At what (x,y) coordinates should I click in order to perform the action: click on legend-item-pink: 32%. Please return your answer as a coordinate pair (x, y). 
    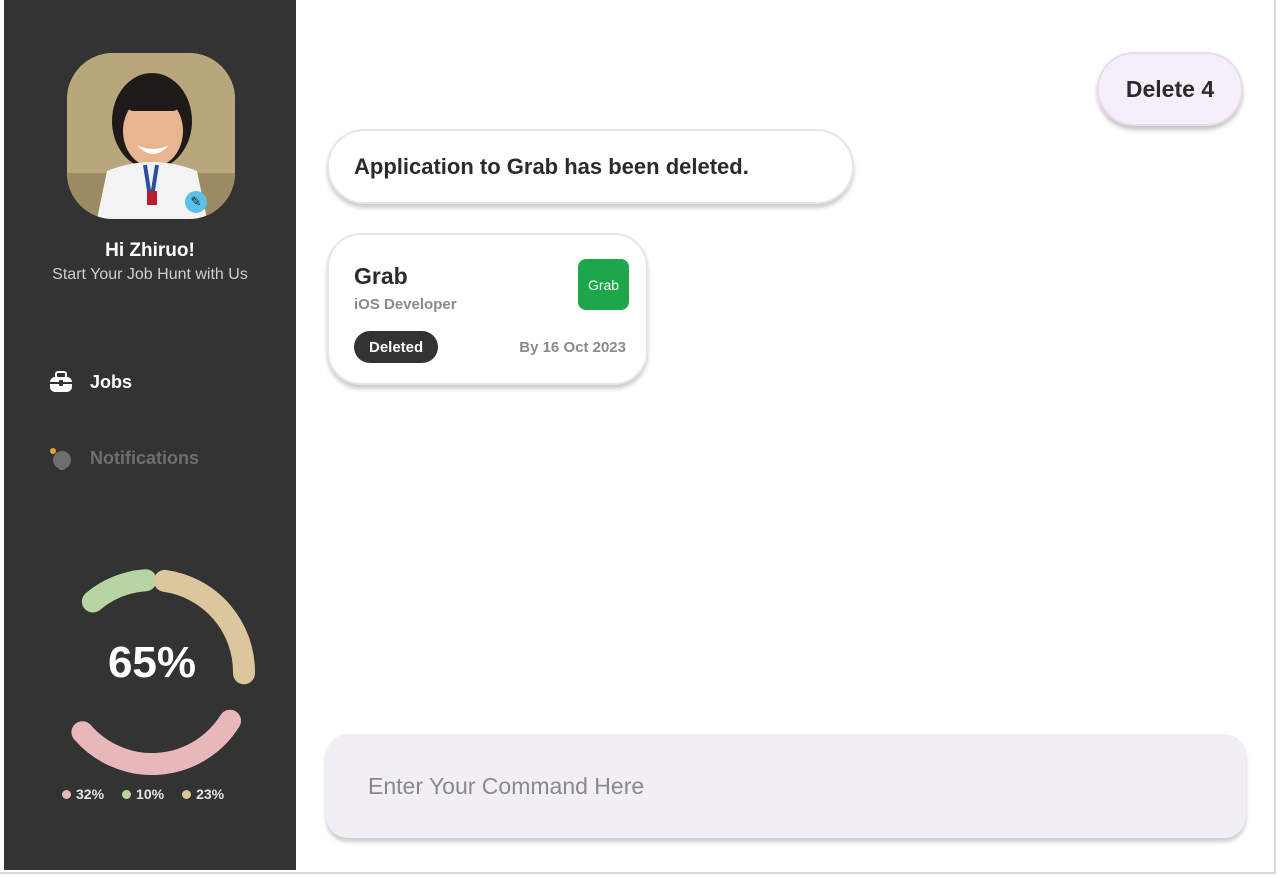
    Looking at the image, I should click on (83, 794).